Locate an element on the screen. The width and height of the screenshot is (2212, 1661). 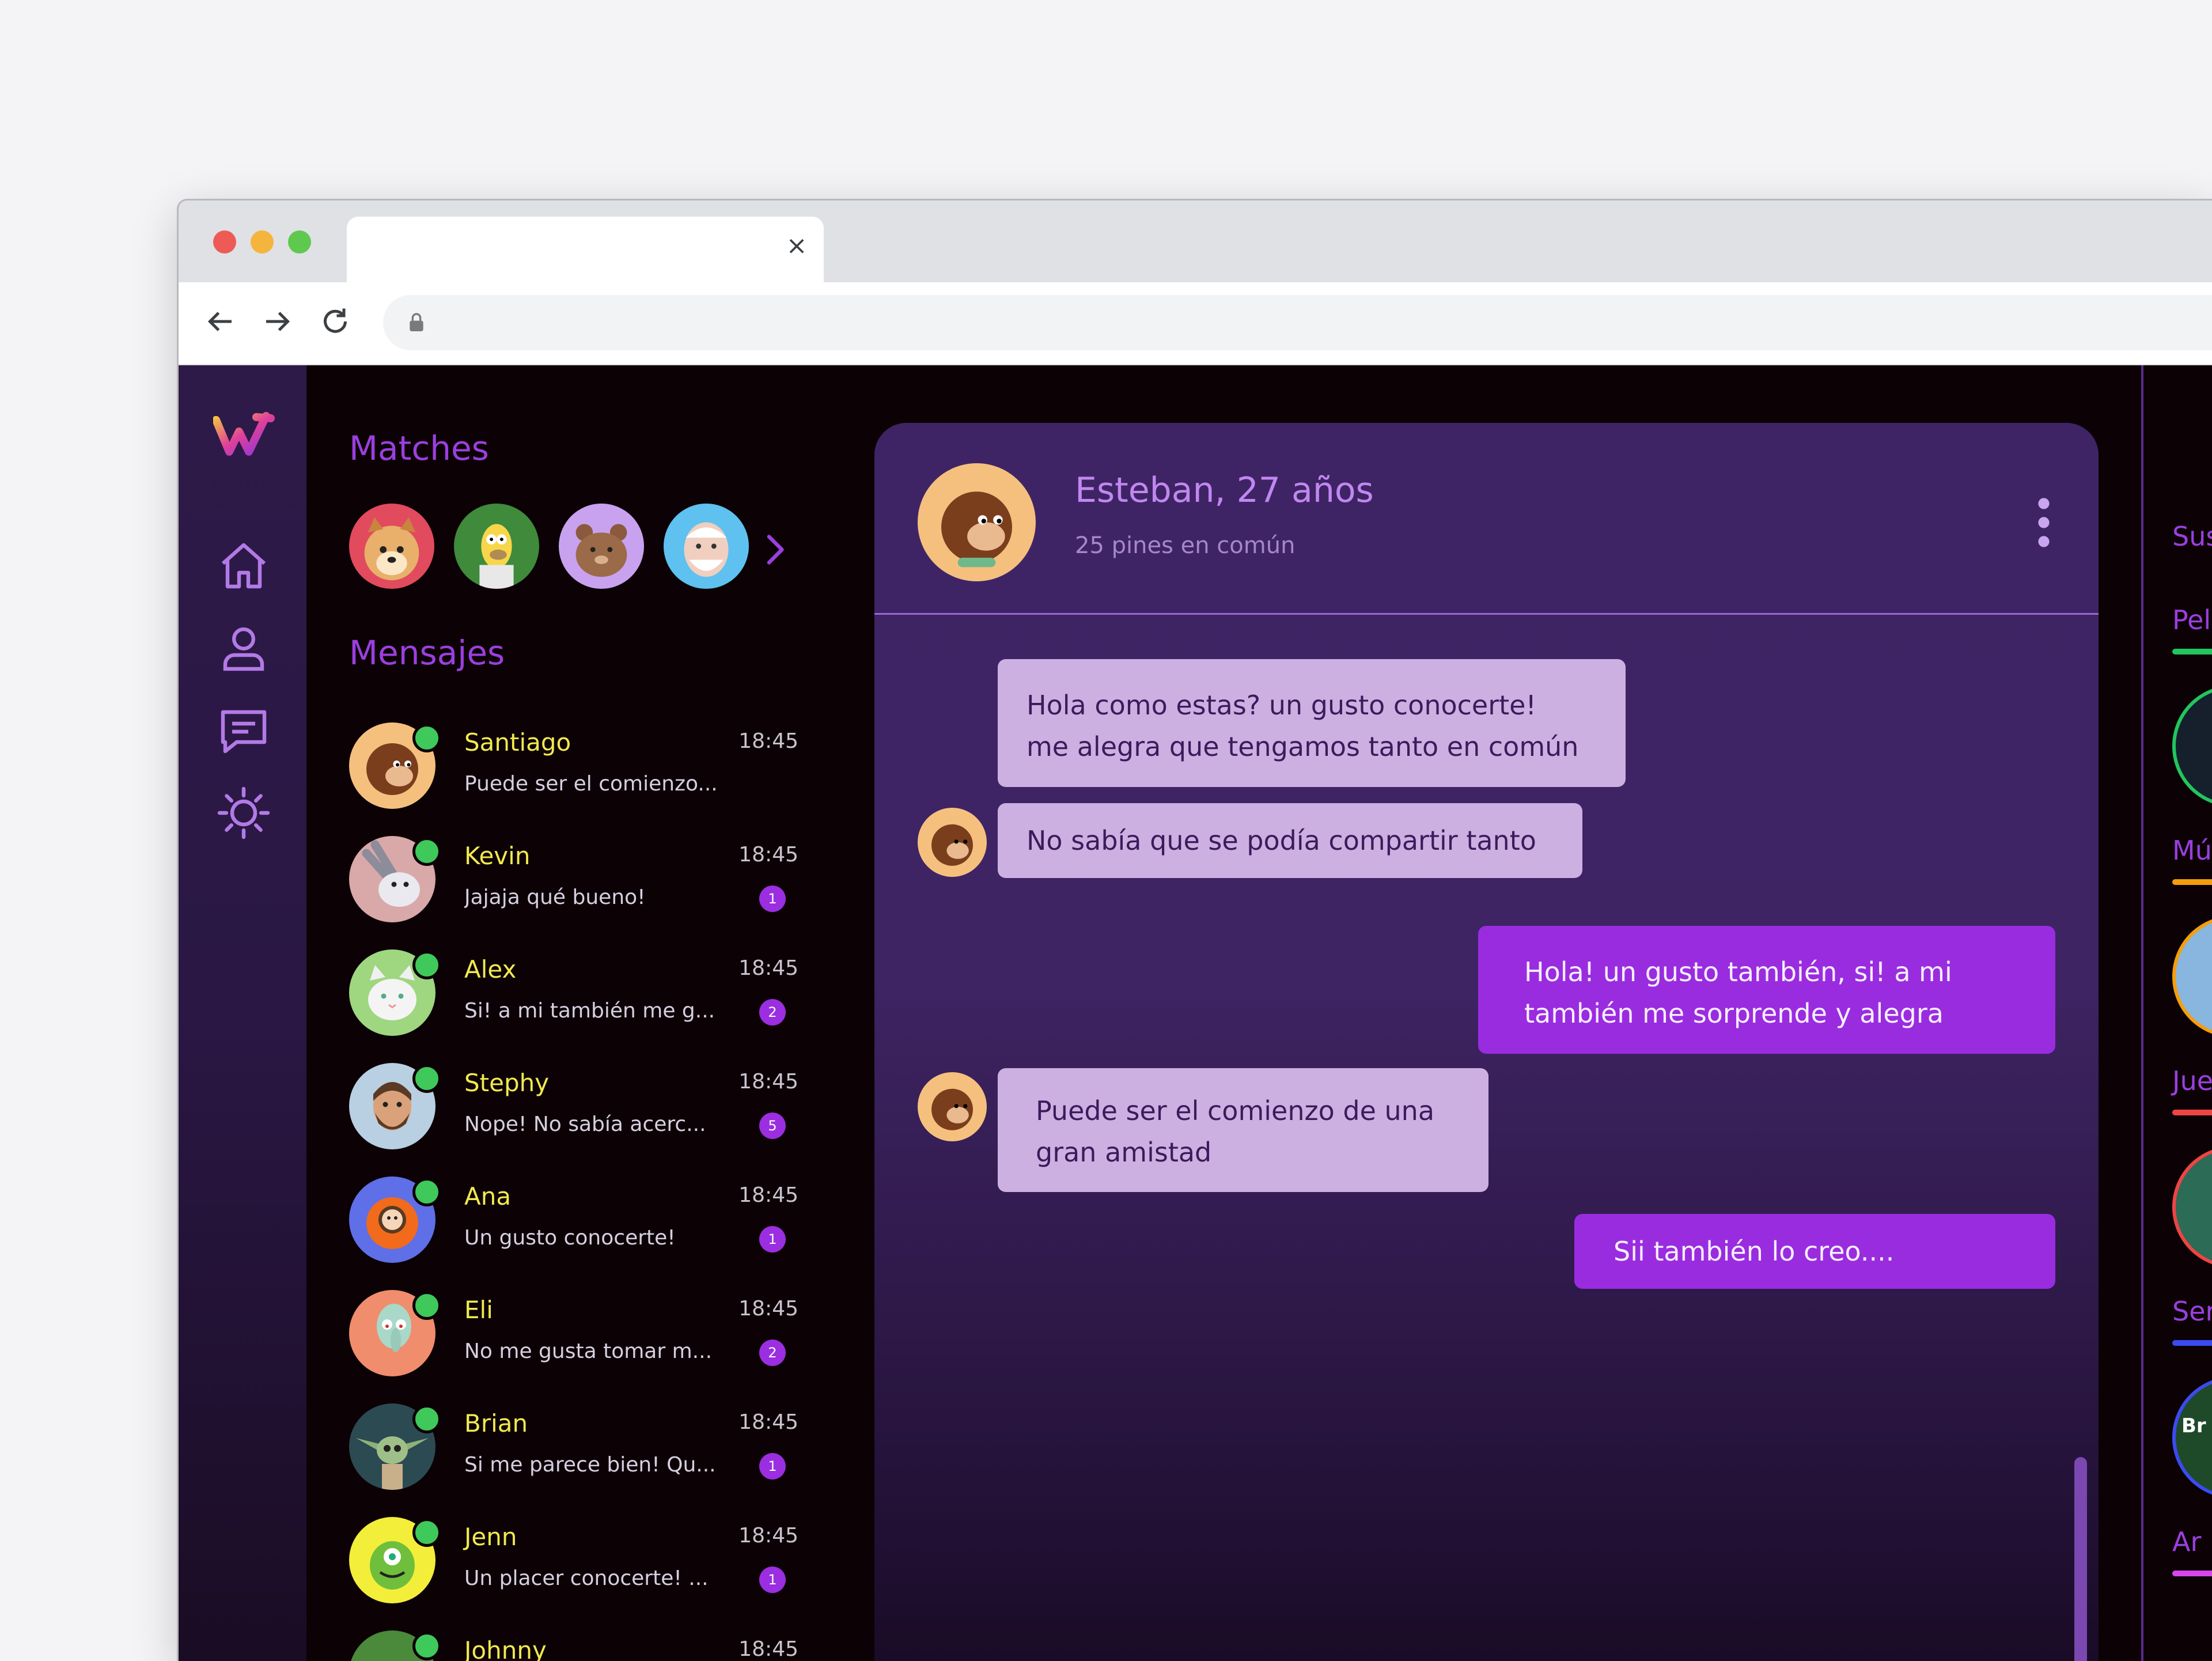
messages-title: Mensajes is located at coordinates (427, 652).